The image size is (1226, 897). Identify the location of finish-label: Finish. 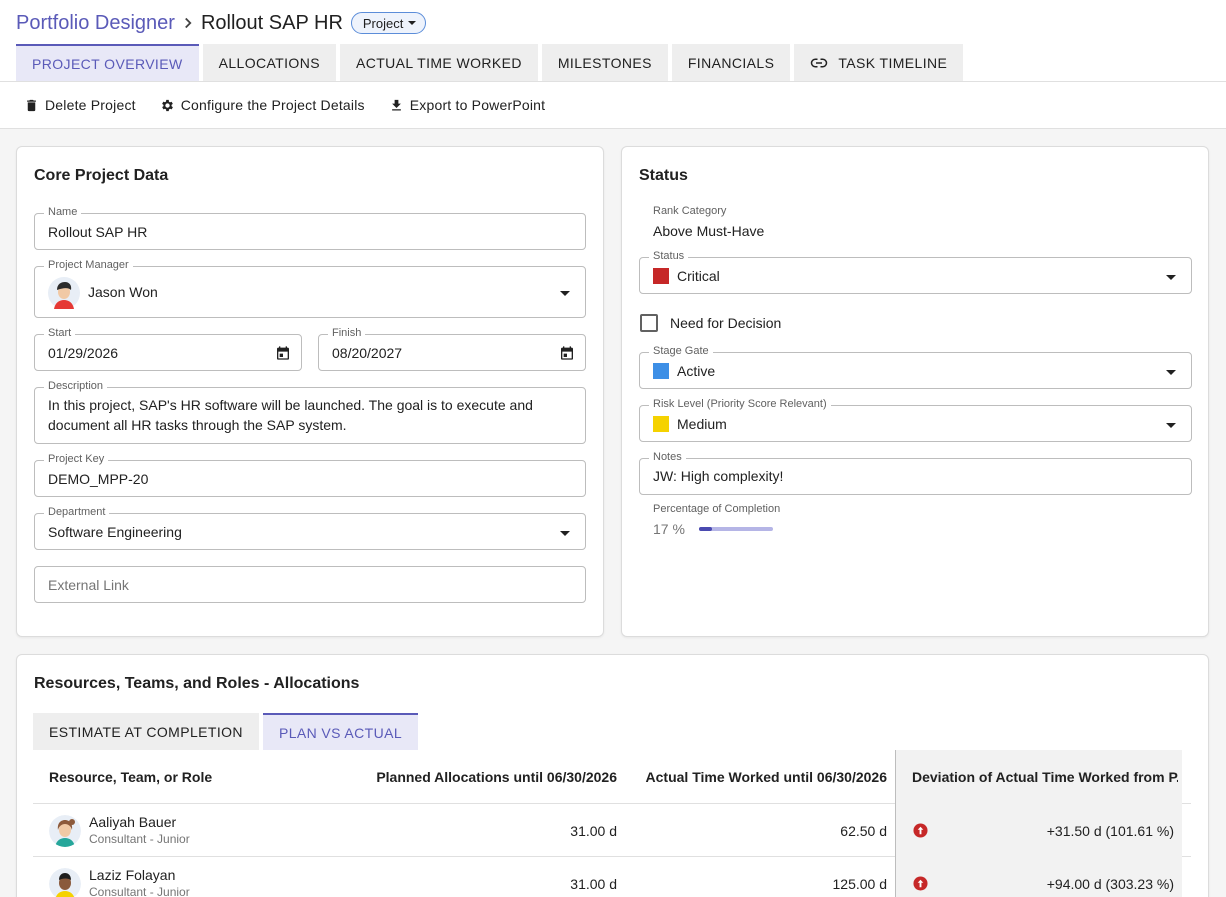
(347, 333).